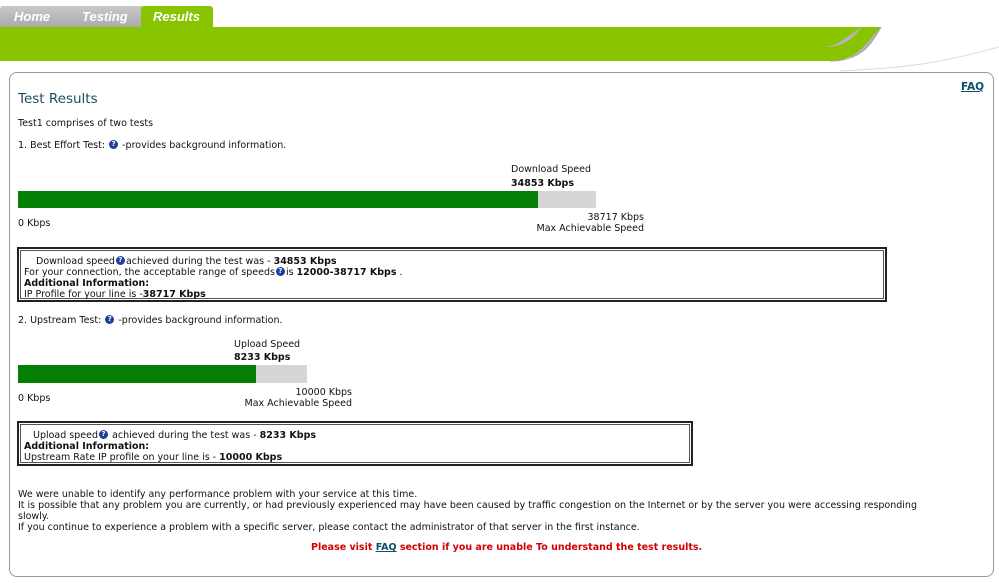 The image size is (999, 583). Describe the element at coordinates (87, 446) in the screenshot. I see `upload-info-line2: Additional Information:` at that location.